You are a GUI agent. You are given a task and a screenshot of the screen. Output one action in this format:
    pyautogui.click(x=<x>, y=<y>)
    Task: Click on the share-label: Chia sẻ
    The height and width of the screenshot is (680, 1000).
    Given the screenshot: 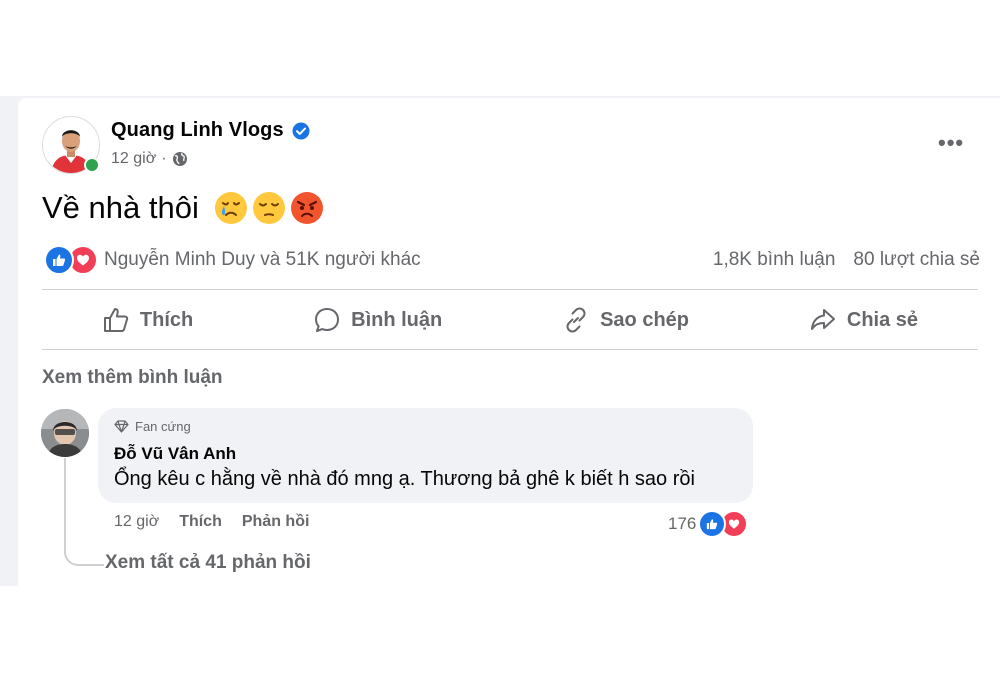 What is the action you would take?
    pyautogui.click(x=882, y=319)
    